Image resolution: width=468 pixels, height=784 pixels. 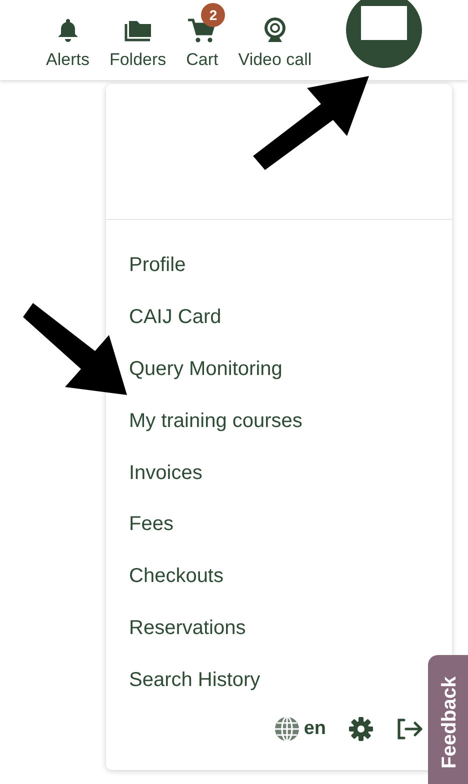 I want to click on count-badge: 2, so click(x=213, y=15).